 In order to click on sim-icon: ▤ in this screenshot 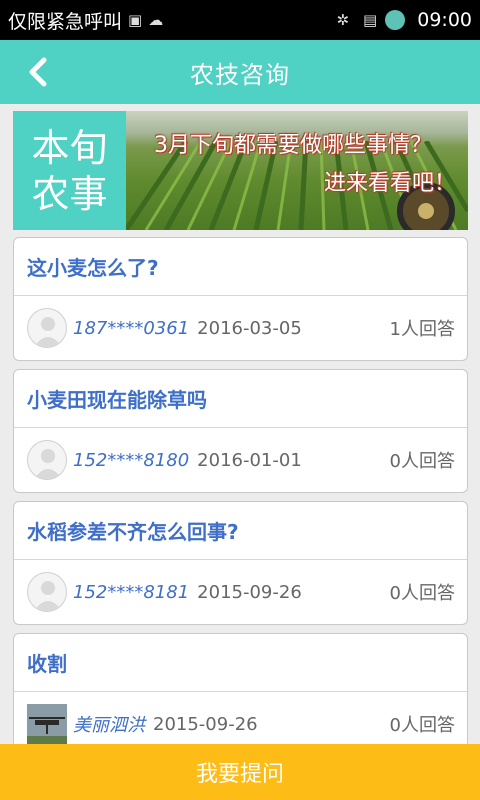, I will do `click(370, 20)`.